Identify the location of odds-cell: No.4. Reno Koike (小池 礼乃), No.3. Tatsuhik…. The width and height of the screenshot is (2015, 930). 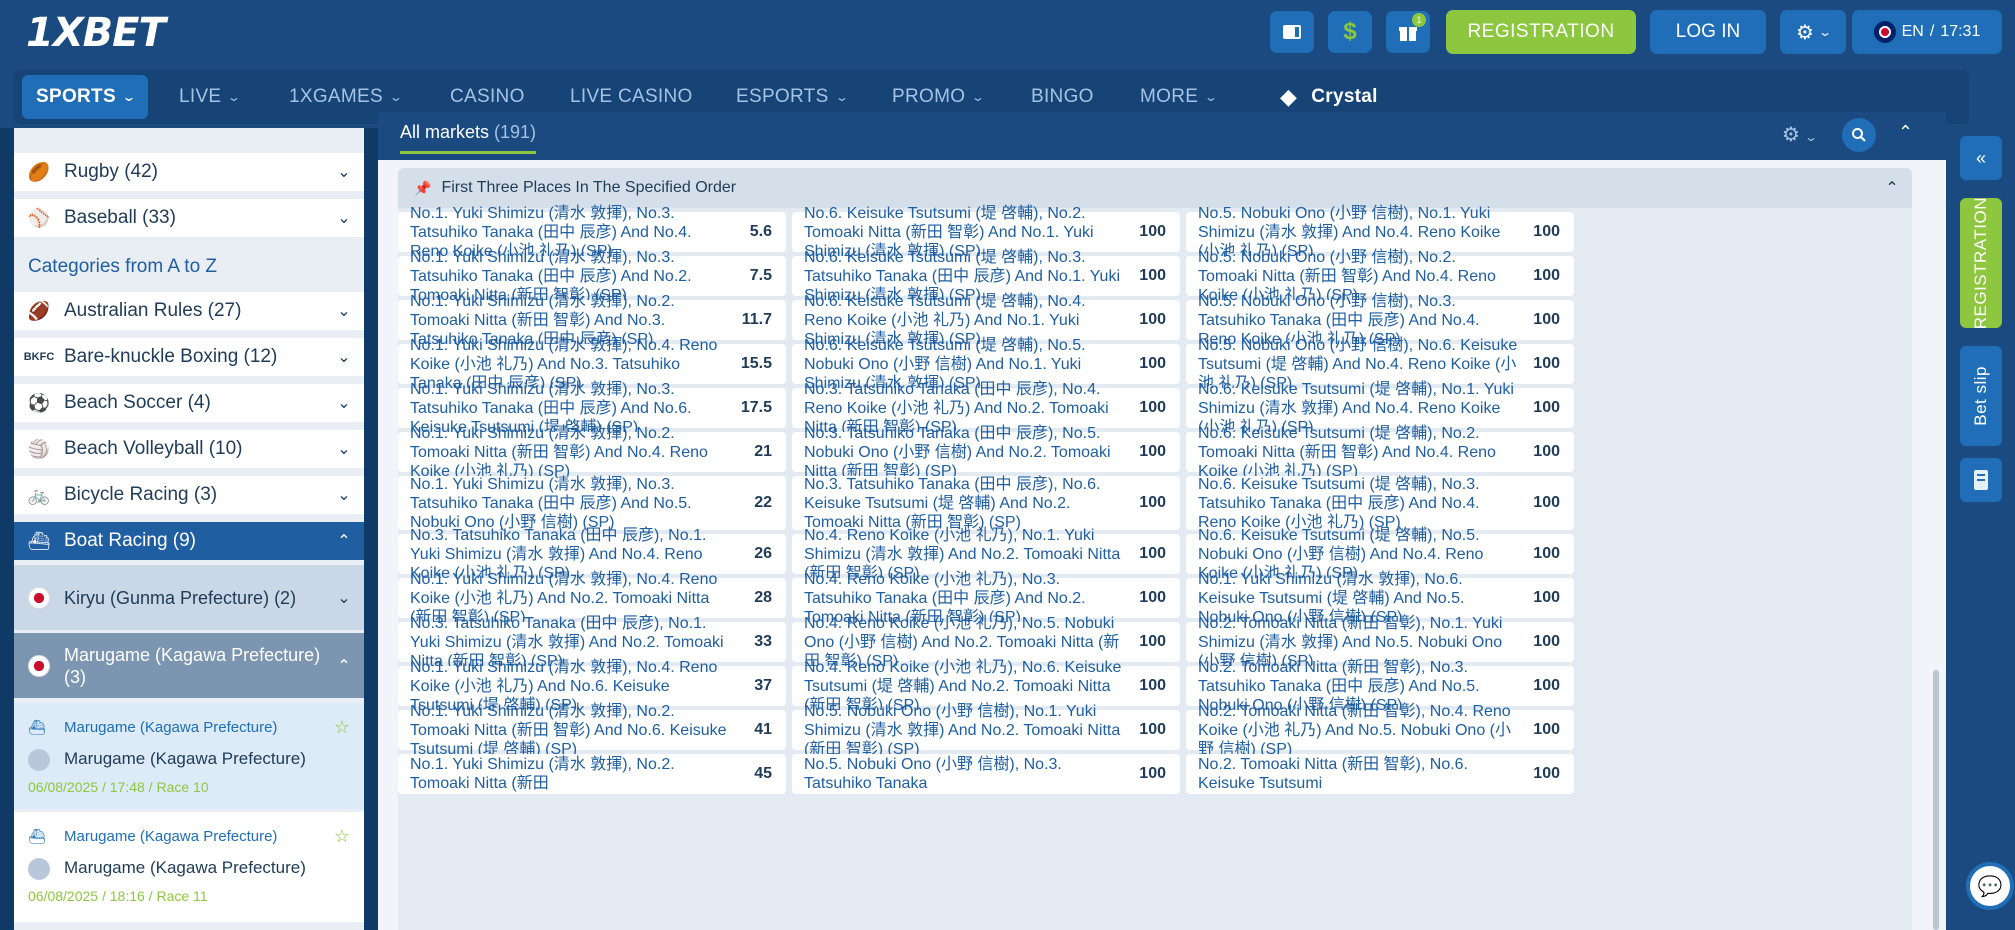
(986, 598).